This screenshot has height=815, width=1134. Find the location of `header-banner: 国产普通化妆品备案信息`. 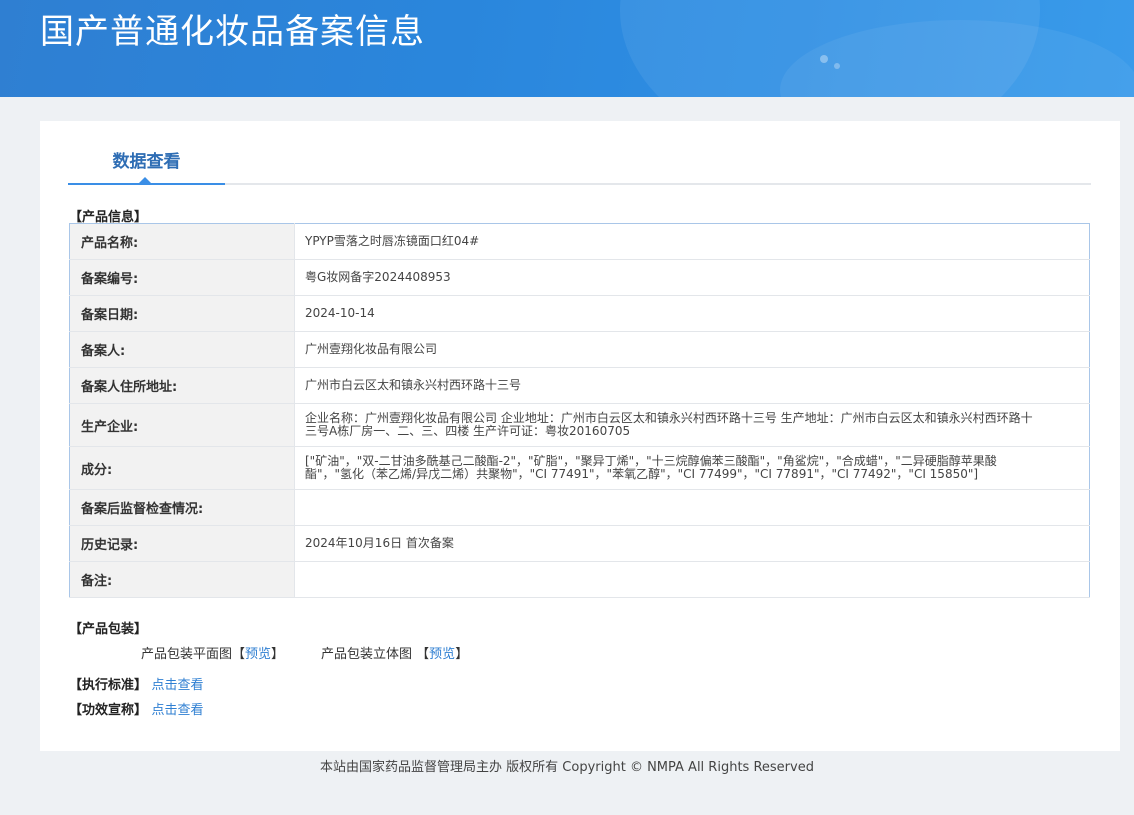

header-banner: 国产普通化妆品备案信息 is located at coordinates (567, 48).